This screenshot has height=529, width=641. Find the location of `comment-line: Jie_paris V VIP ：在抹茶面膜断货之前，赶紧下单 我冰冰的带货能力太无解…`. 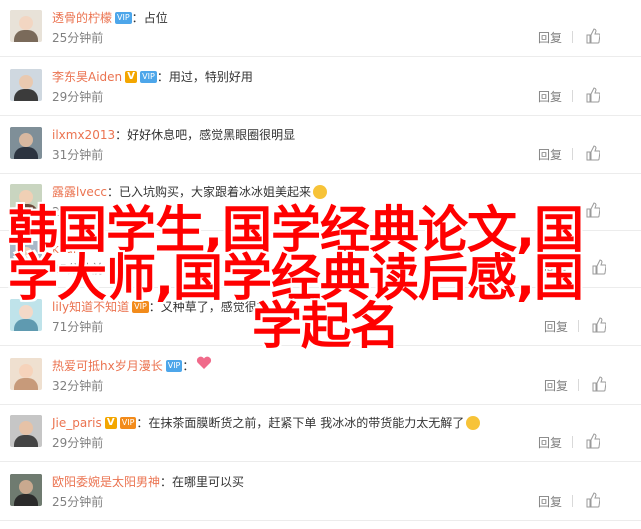

comment-line: Jie_paris V VIP ：在抹茶面膜断货之前，赶紧下单 我冰冰的带货能力太无解… is located at coordinates (266, 423).